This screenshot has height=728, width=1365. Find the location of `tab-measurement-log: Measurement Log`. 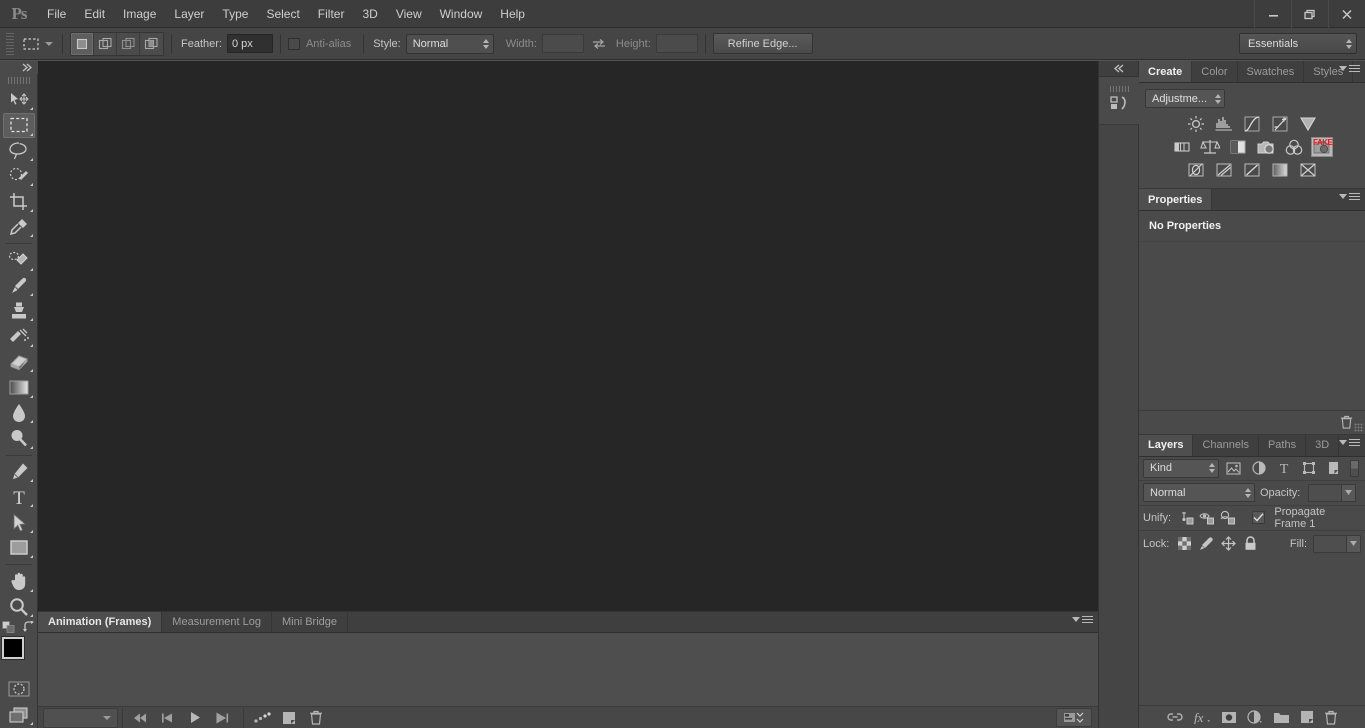

tab-measurement-log: Measurement Log is located at coordinates (217, 622).